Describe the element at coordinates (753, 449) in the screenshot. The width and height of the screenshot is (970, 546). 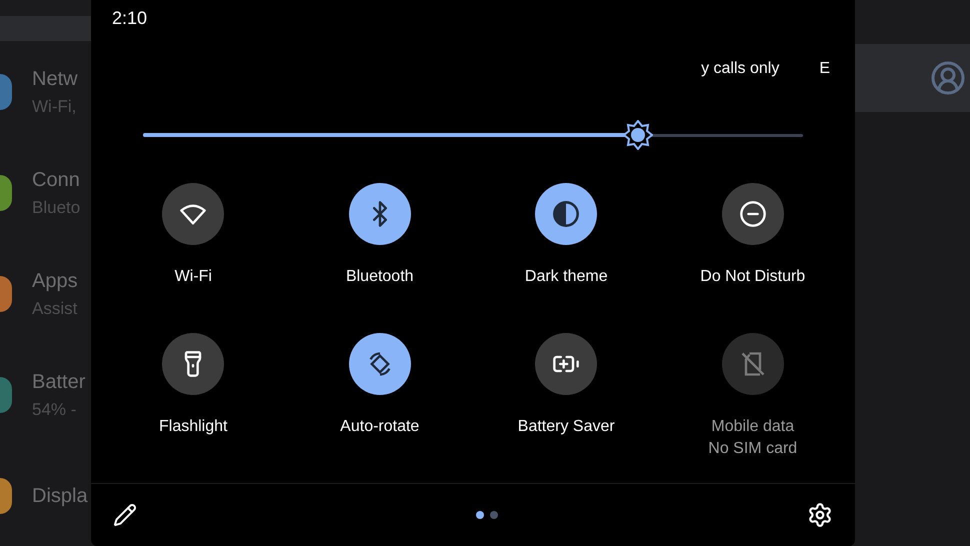
I see `tile-secondary-label: No SIM card` at that location.